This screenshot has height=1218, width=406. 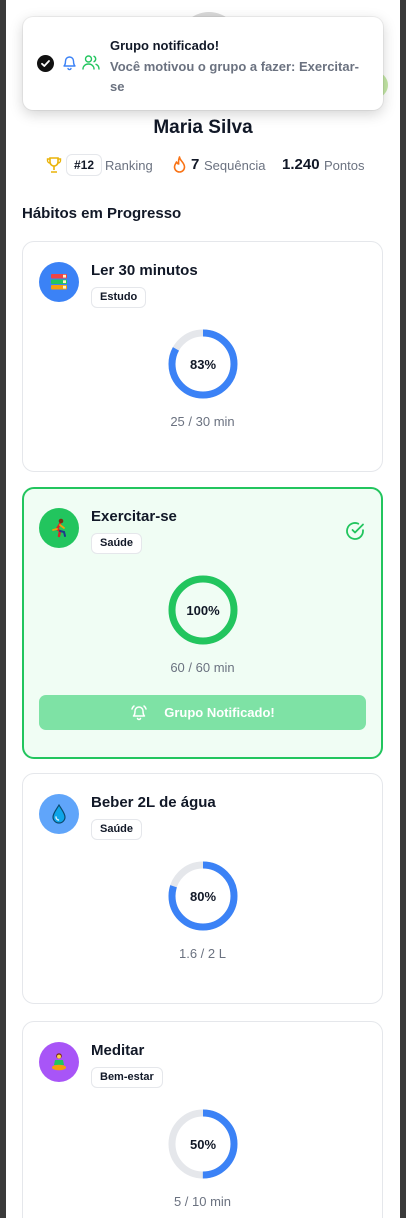 What do you see at coordinates (195, 164) in the screenshot?
I see `streak-value: 7` at bounding box center [195, 164].